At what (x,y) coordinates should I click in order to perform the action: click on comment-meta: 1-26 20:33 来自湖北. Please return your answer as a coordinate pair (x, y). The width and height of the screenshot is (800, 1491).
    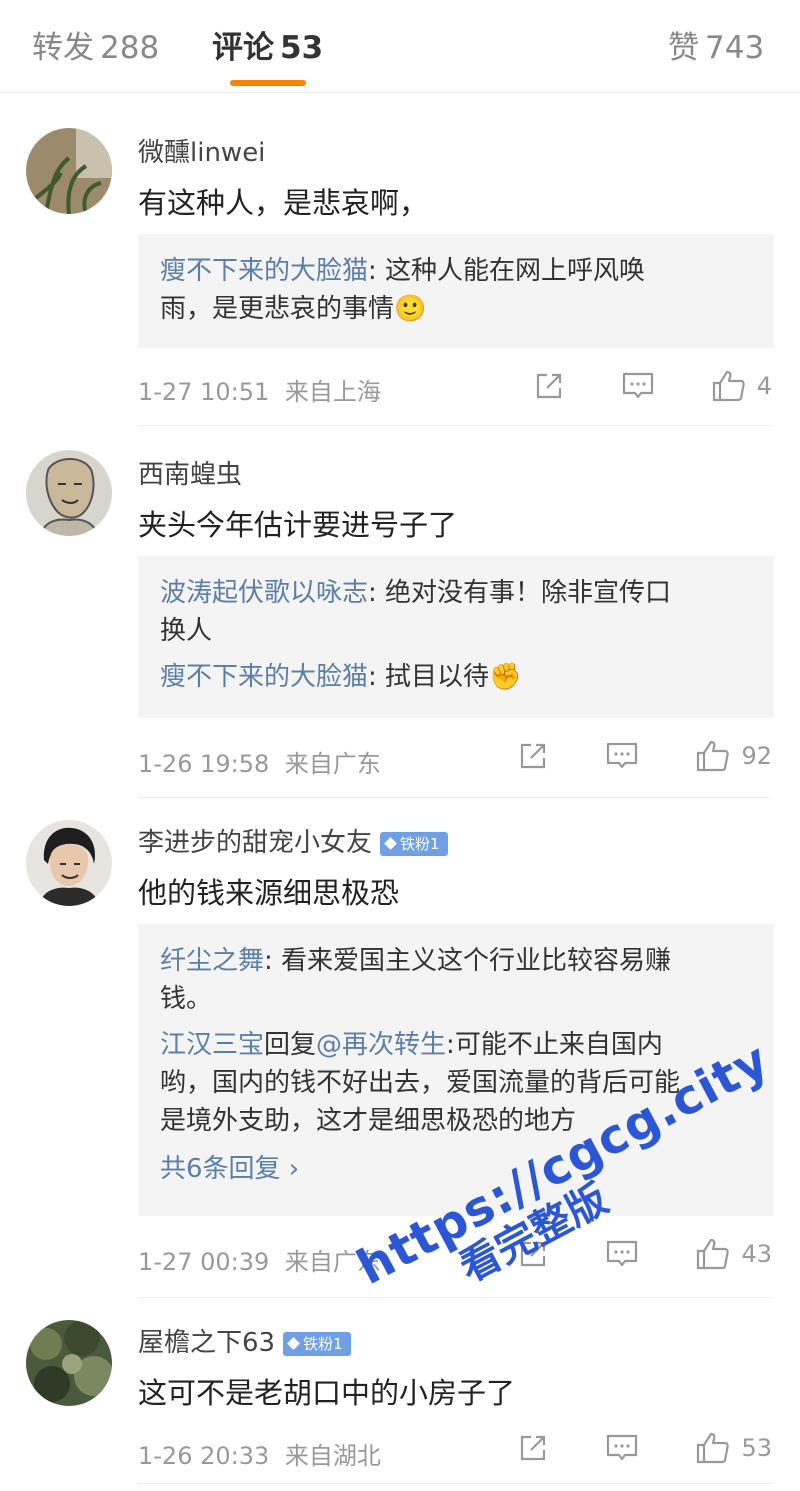
    Looking at the image, I should click on (259, 1453).